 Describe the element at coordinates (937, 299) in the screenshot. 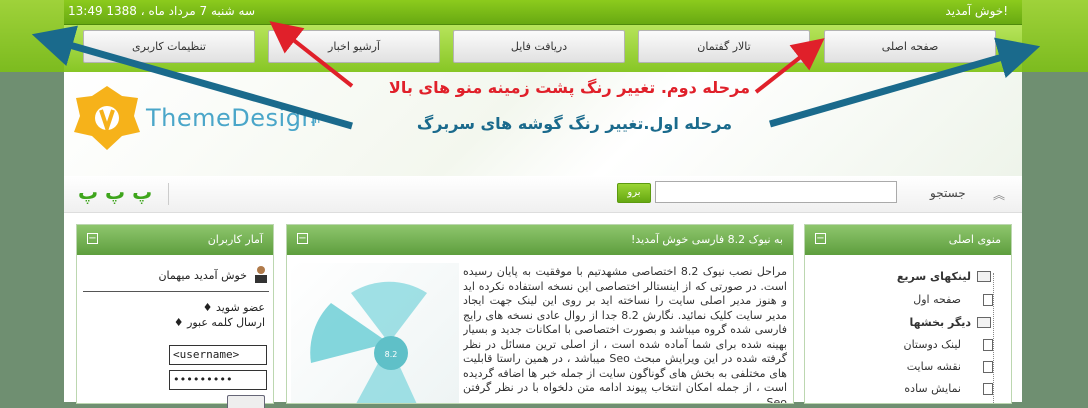

I see `tree-home-link: صفحه اول` at that location.